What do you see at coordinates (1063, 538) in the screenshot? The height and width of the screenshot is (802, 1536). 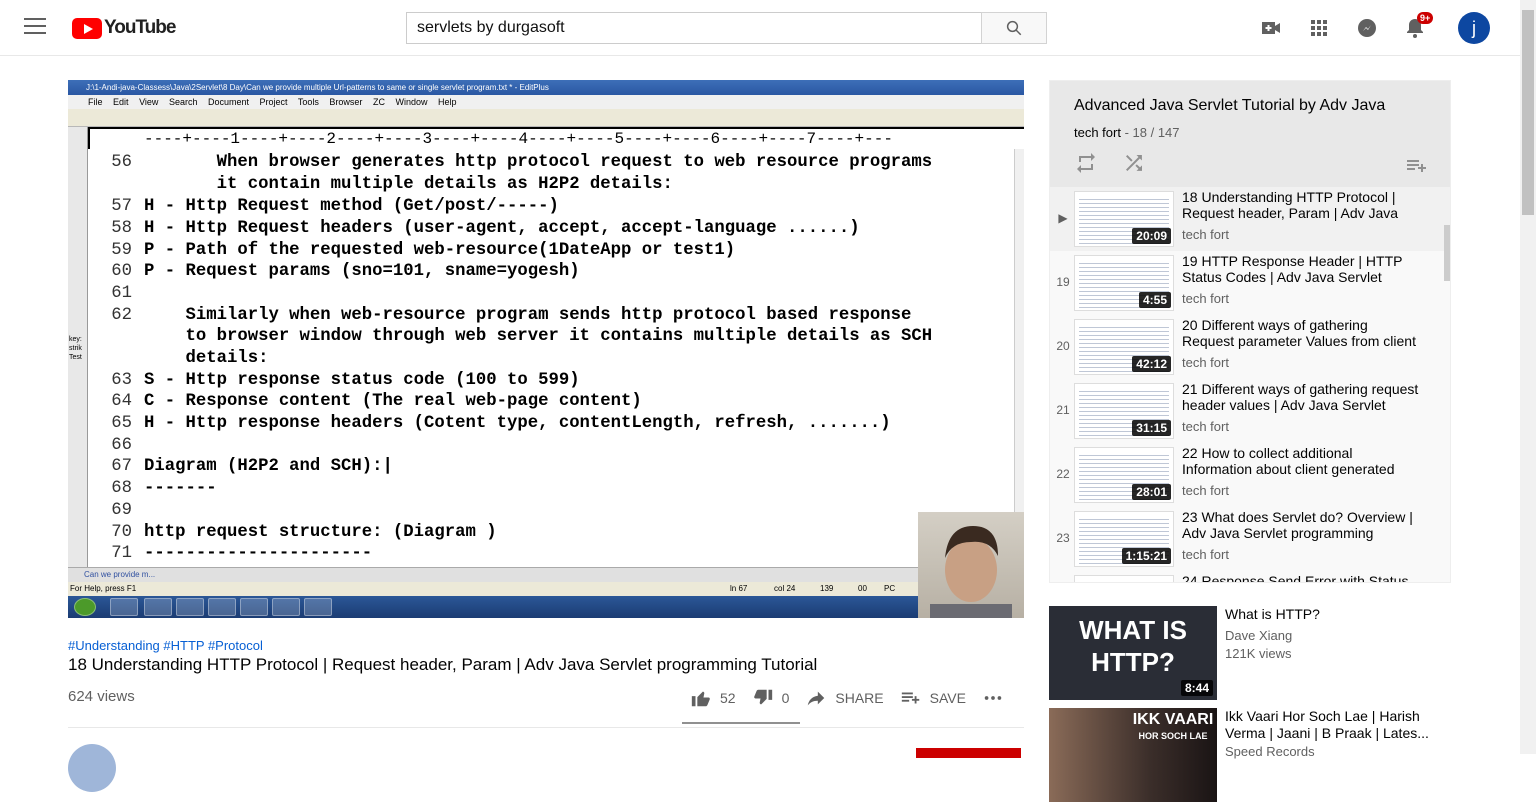 I see `playlist-item-index: 23` at bounding box center [1063, 538].